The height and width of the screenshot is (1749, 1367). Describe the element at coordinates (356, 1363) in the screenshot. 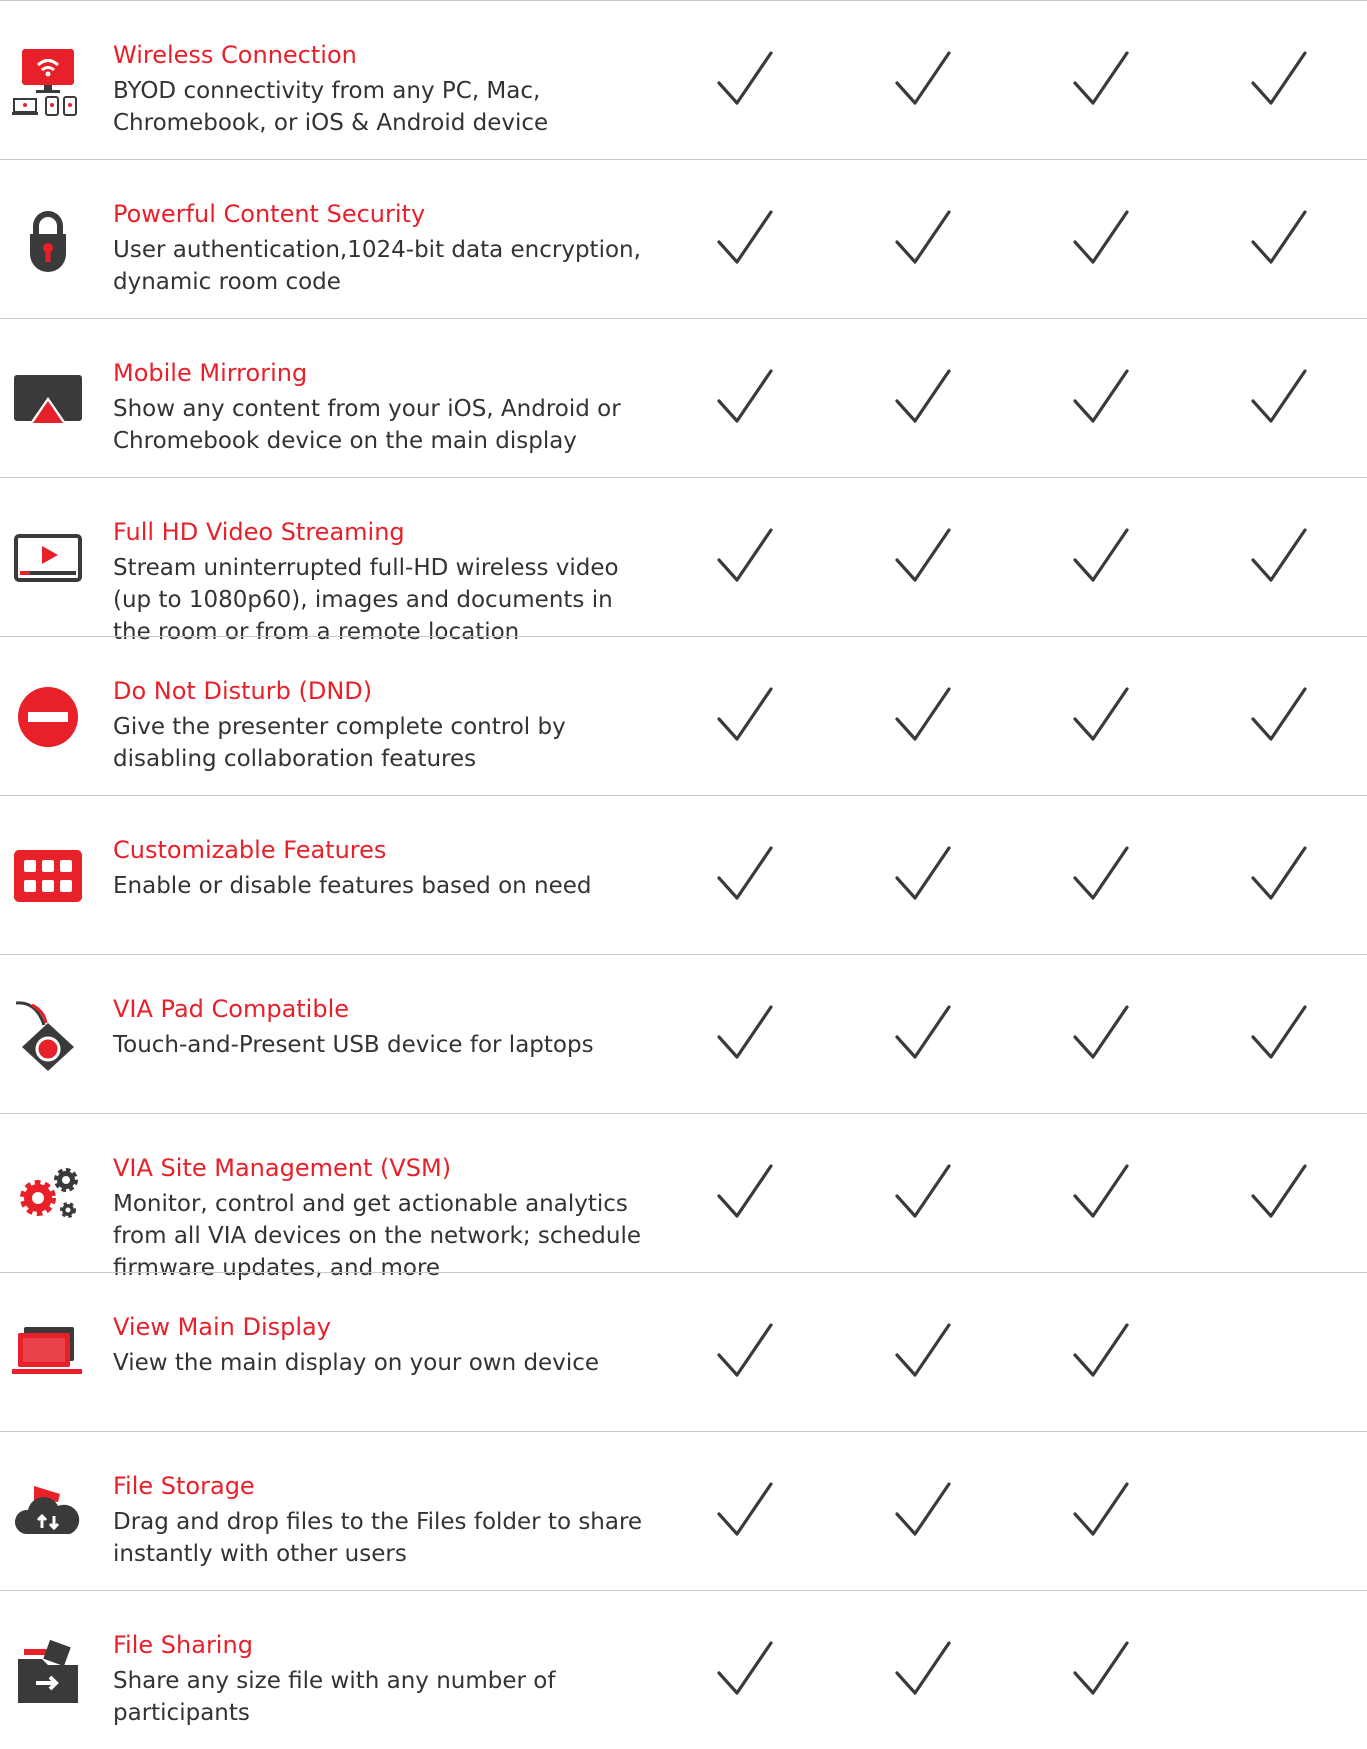

I see `feature-description: View the main display on your own device` at that location.